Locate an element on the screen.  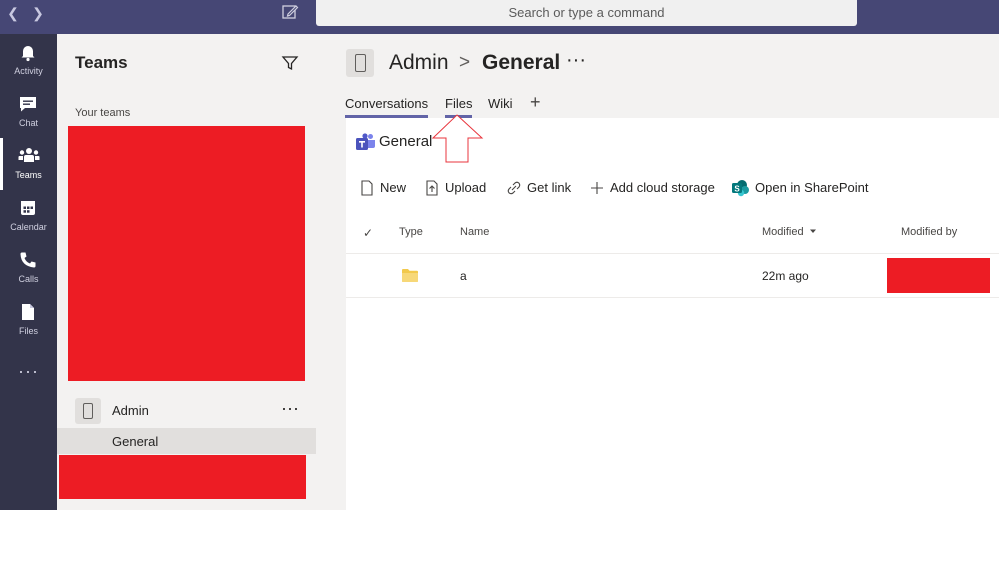
channel-name: General is located at coordinates (135, 441).